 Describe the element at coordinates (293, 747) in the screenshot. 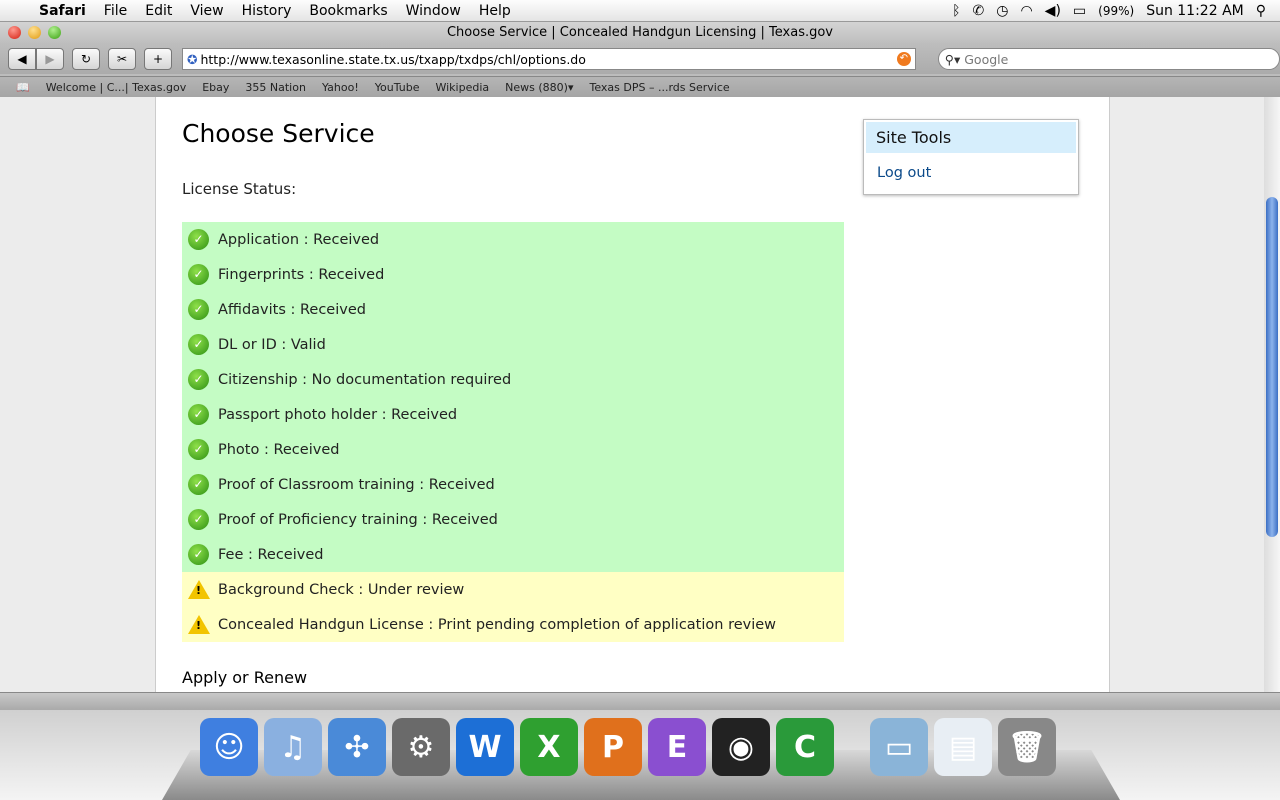

I see `dock-itunes-icon: ♫` at that location.